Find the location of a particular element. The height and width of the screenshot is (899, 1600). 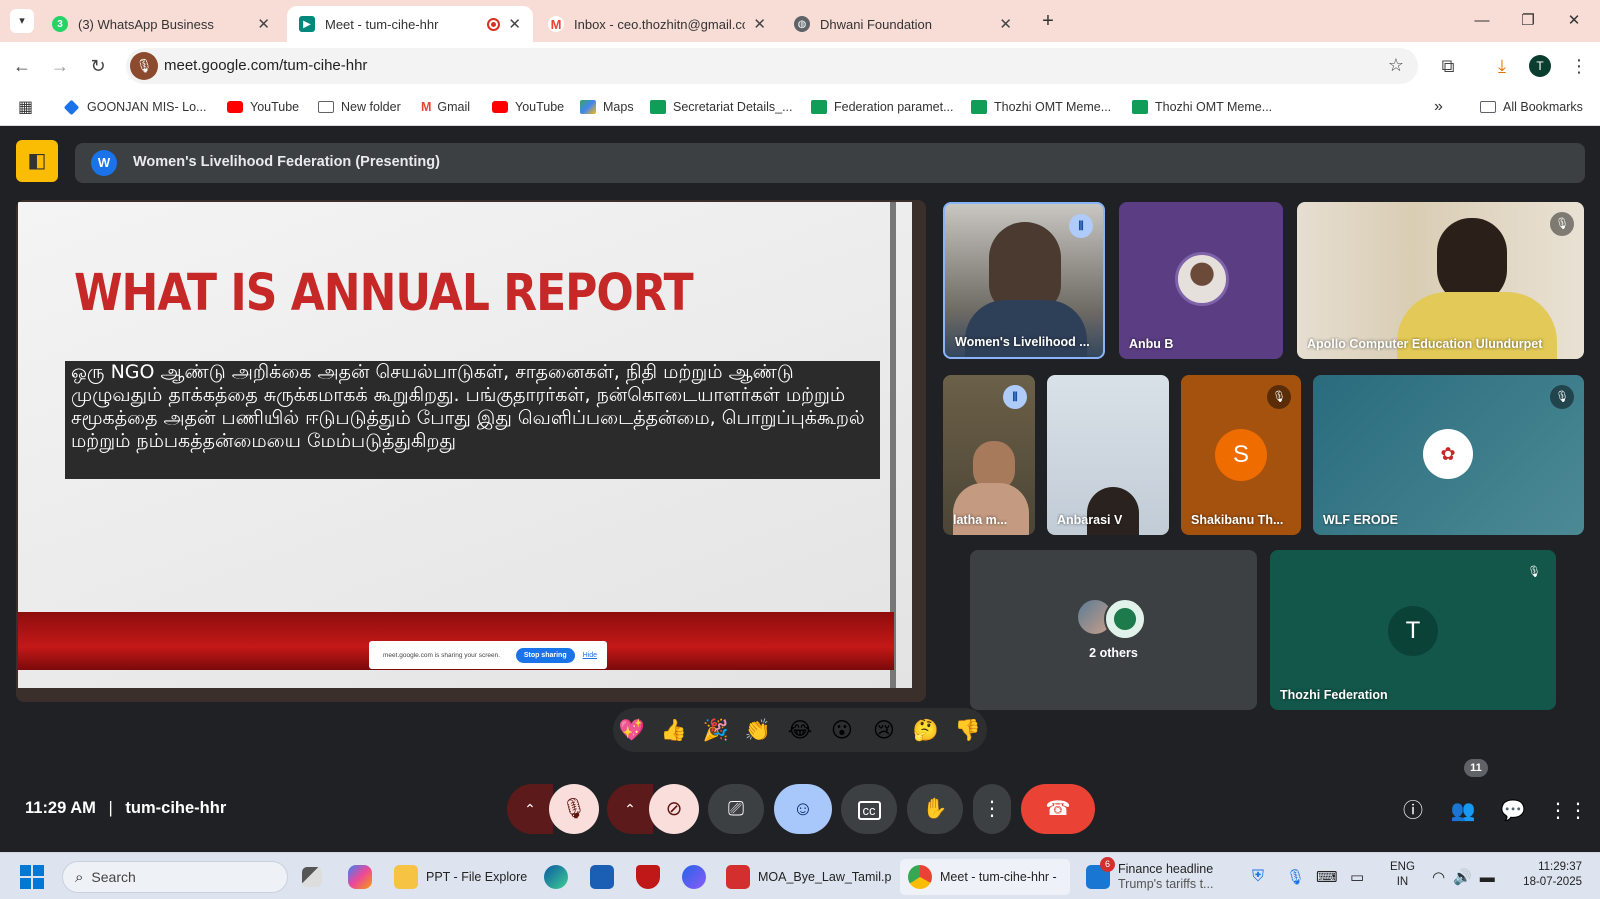

tab-meet: ▶ Meet - tum-cihe-hhr ✕ is located at coordinates (410, 24).